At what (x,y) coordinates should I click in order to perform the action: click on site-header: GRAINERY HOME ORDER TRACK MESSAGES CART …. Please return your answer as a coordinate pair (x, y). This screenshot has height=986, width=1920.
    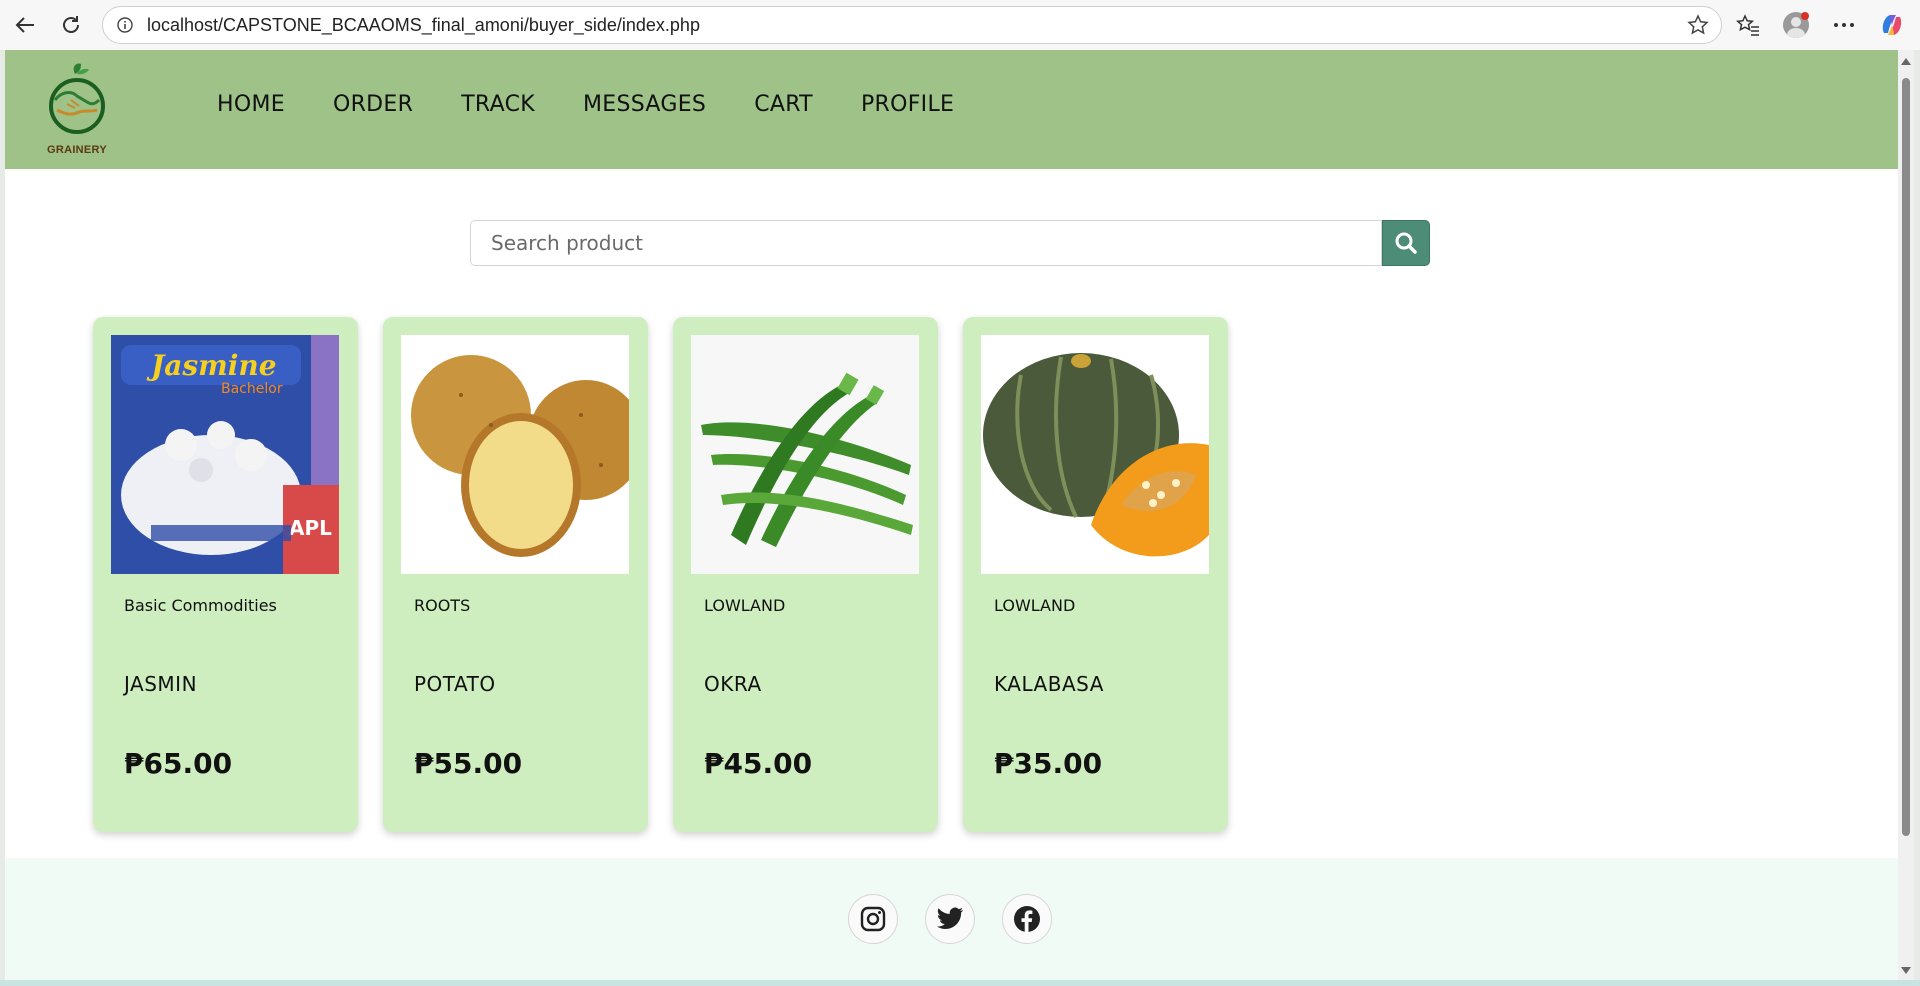
    Looking at the image, I should click on (951, 109).